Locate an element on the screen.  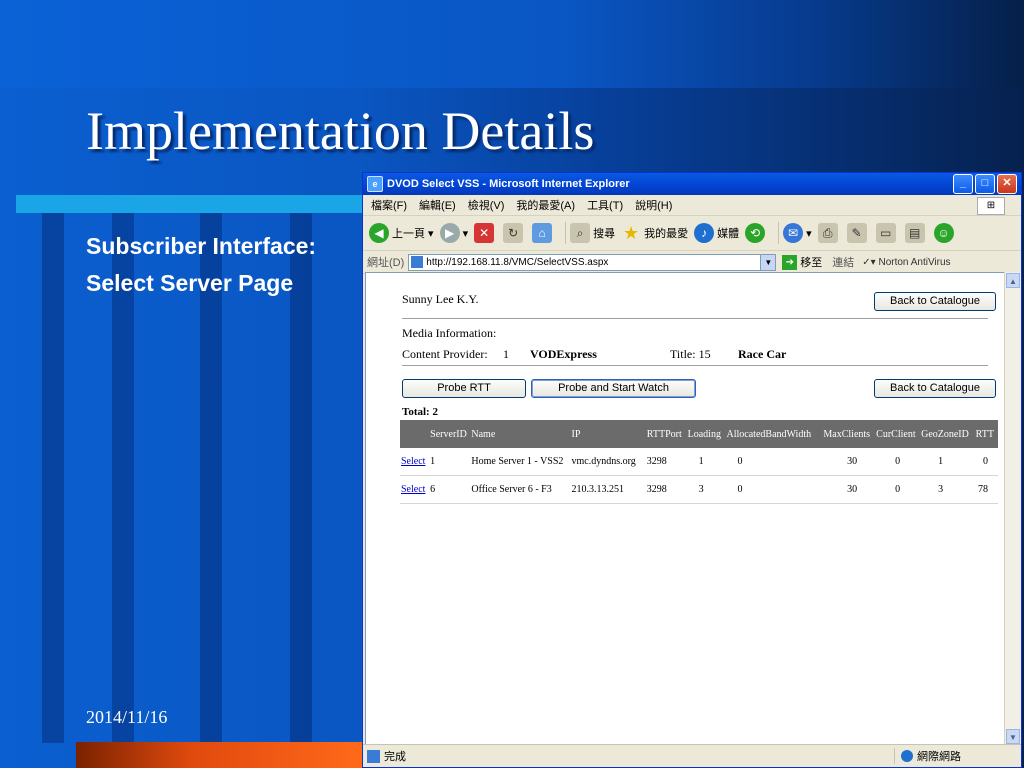
address-input: http://192.168.11.8/VMC/SelectVSS.aspx ▼ is located at coordinates (592, 262).